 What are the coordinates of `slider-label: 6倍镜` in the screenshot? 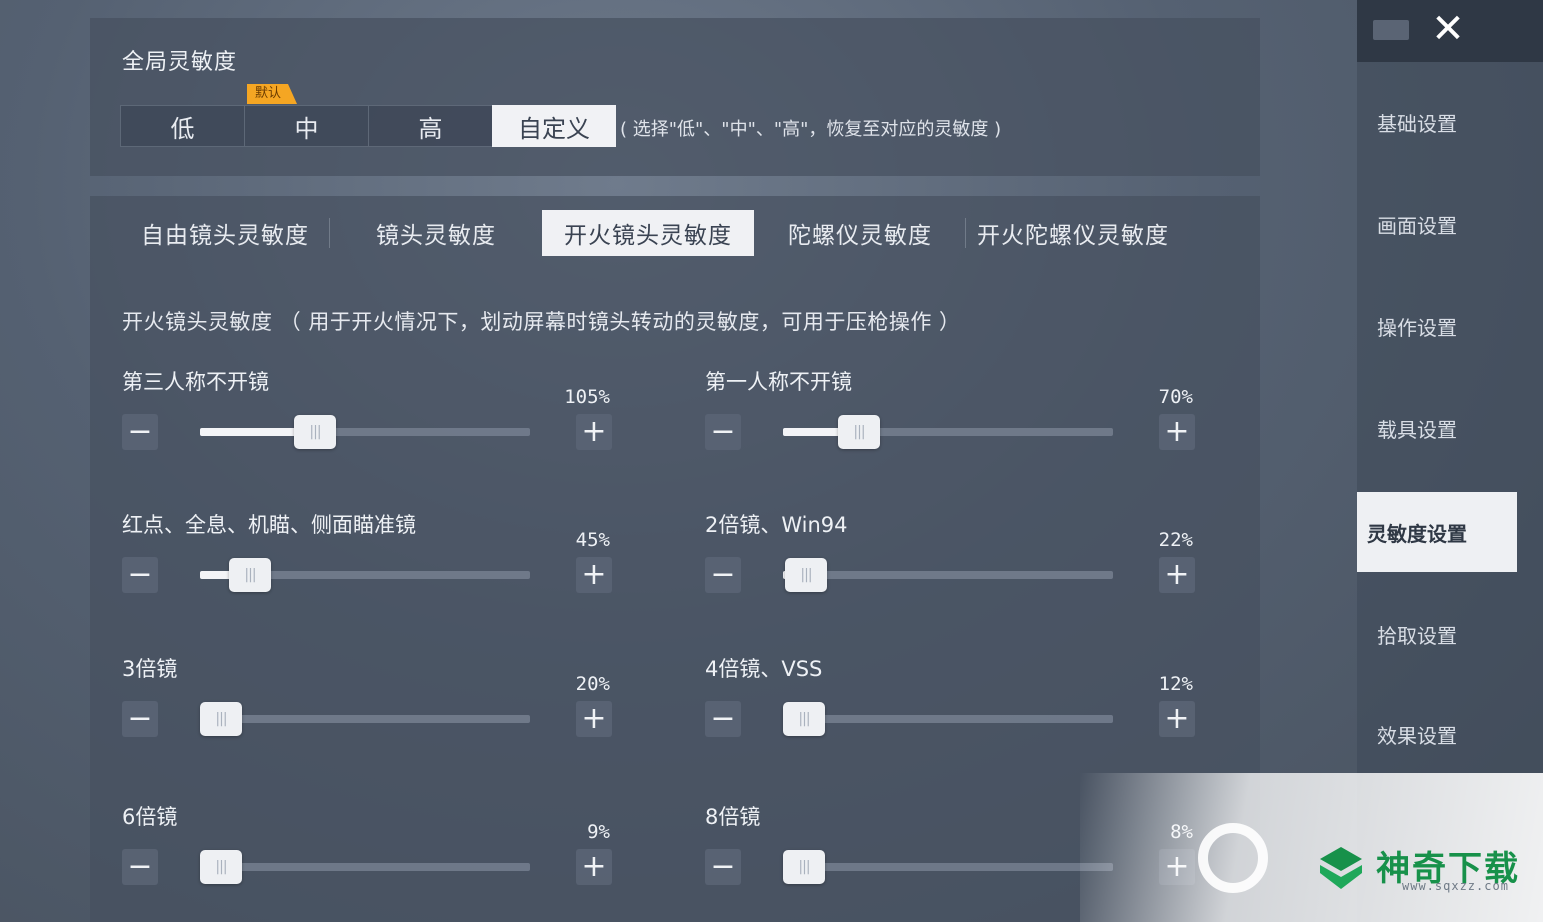 It's located at (150, 817).